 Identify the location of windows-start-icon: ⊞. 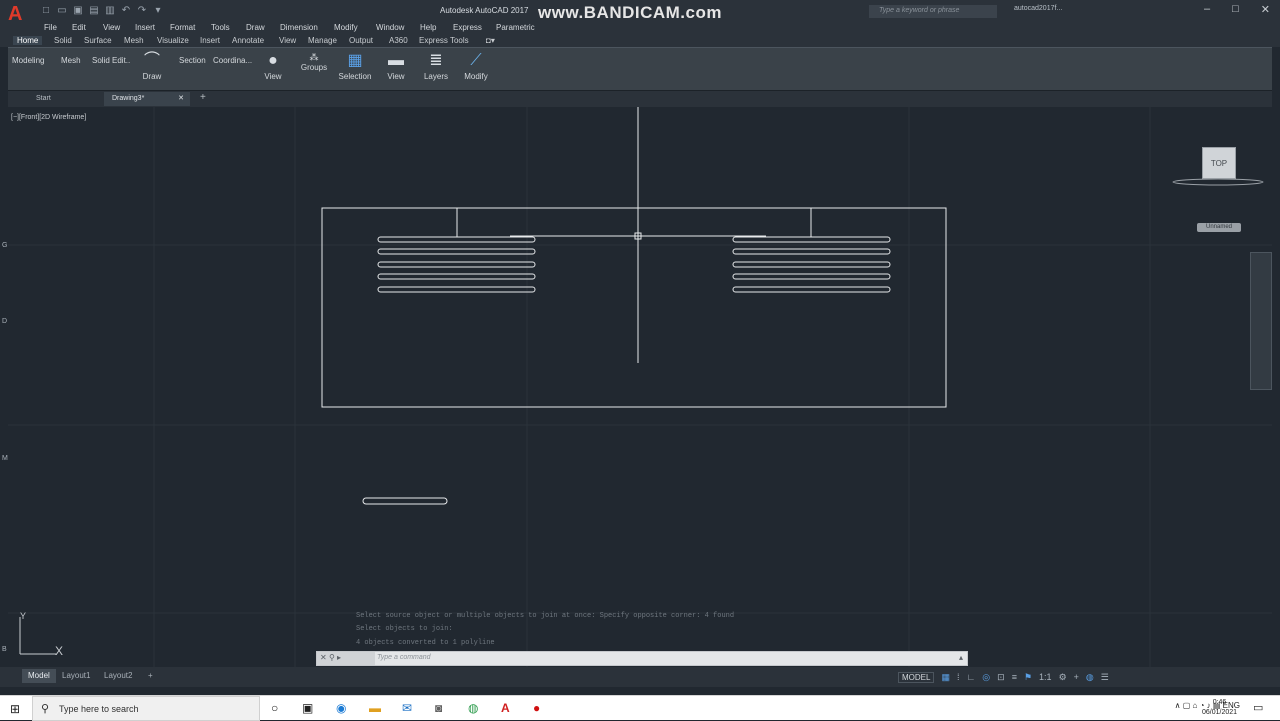
(16, 709).